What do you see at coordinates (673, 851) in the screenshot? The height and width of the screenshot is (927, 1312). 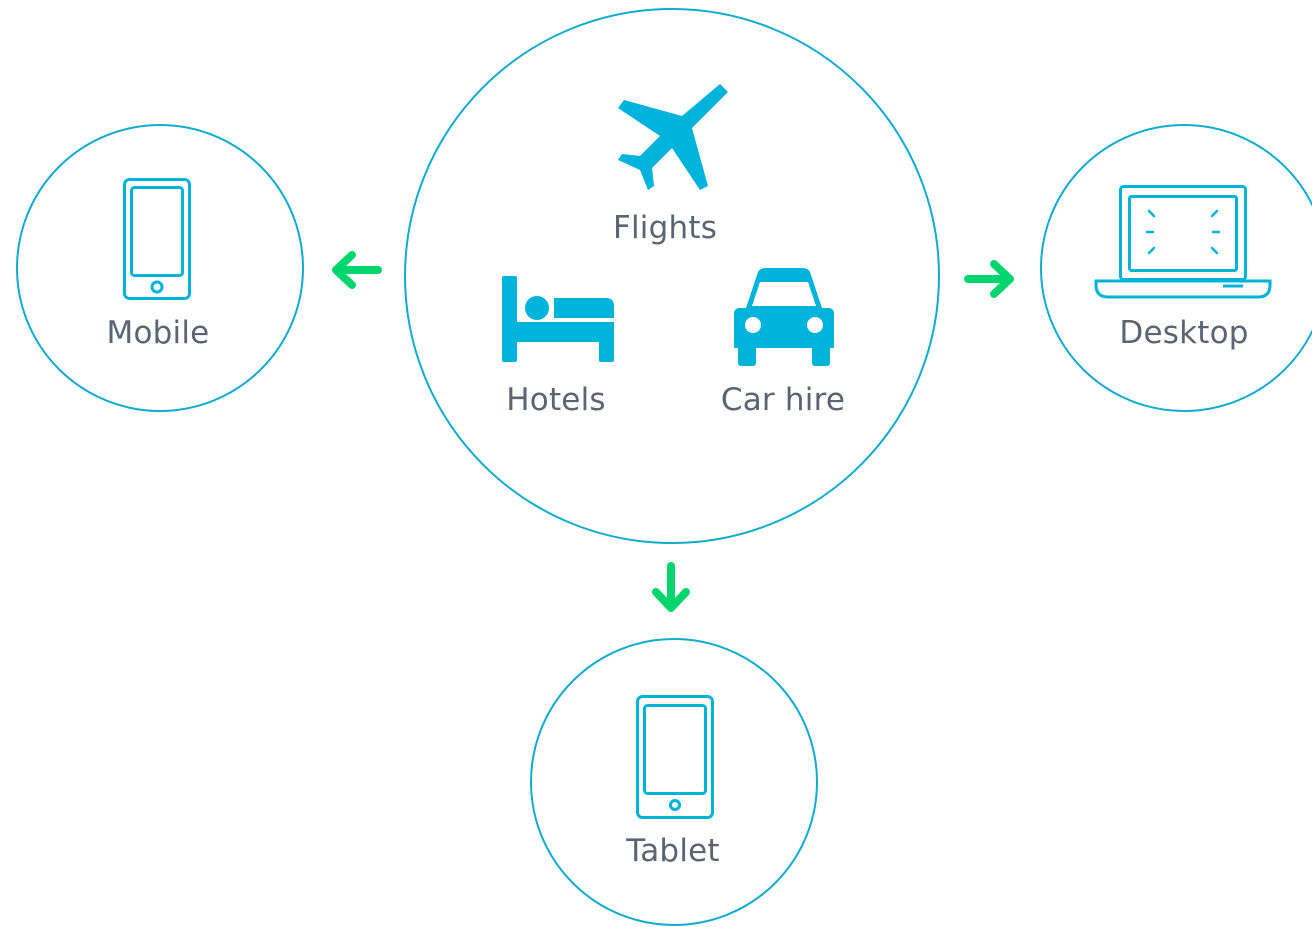 I see `tablet-label: Tablet` at bounding box center [673, 851].